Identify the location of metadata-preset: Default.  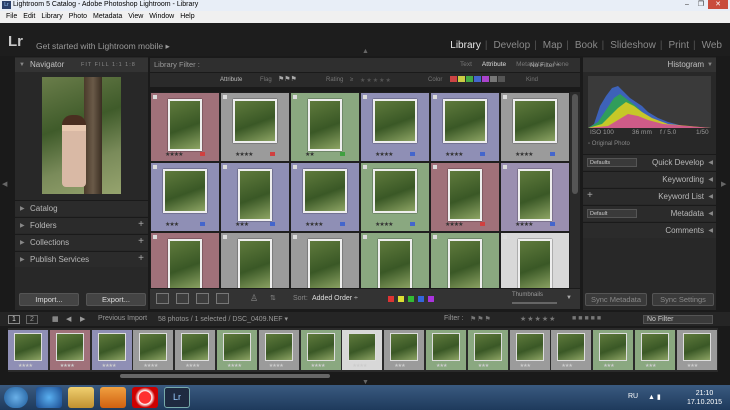
(612, 213).